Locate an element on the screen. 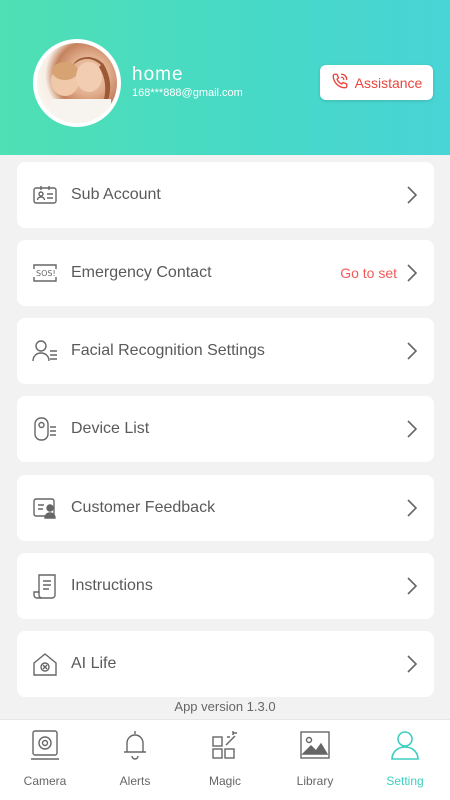  go-to-set-link: Go to set is located at coordinates (368, 273).